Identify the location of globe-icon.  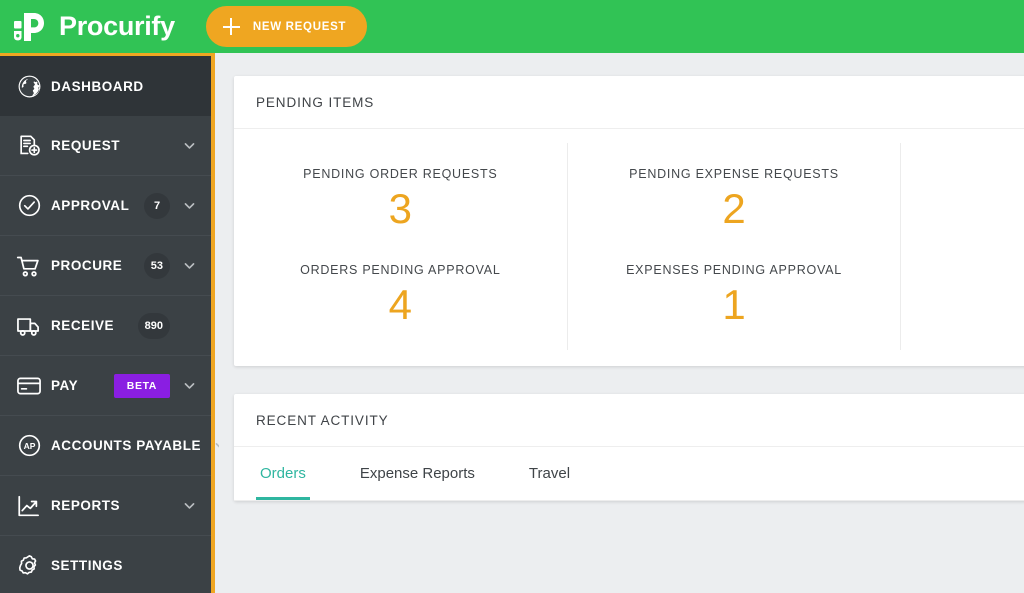
(29, 86).